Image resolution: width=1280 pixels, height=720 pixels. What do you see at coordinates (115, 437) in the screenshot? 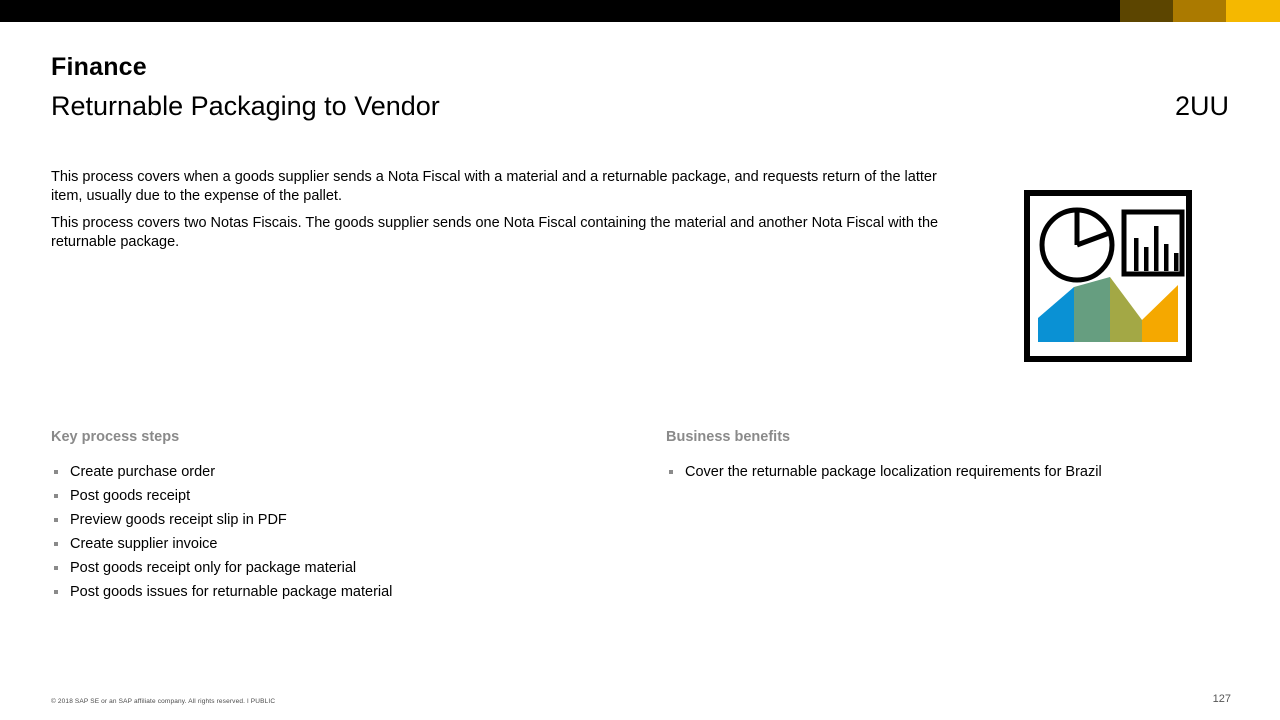
I see `key-process-steps-heading: Key process steps` at bounding box center [115, 437].